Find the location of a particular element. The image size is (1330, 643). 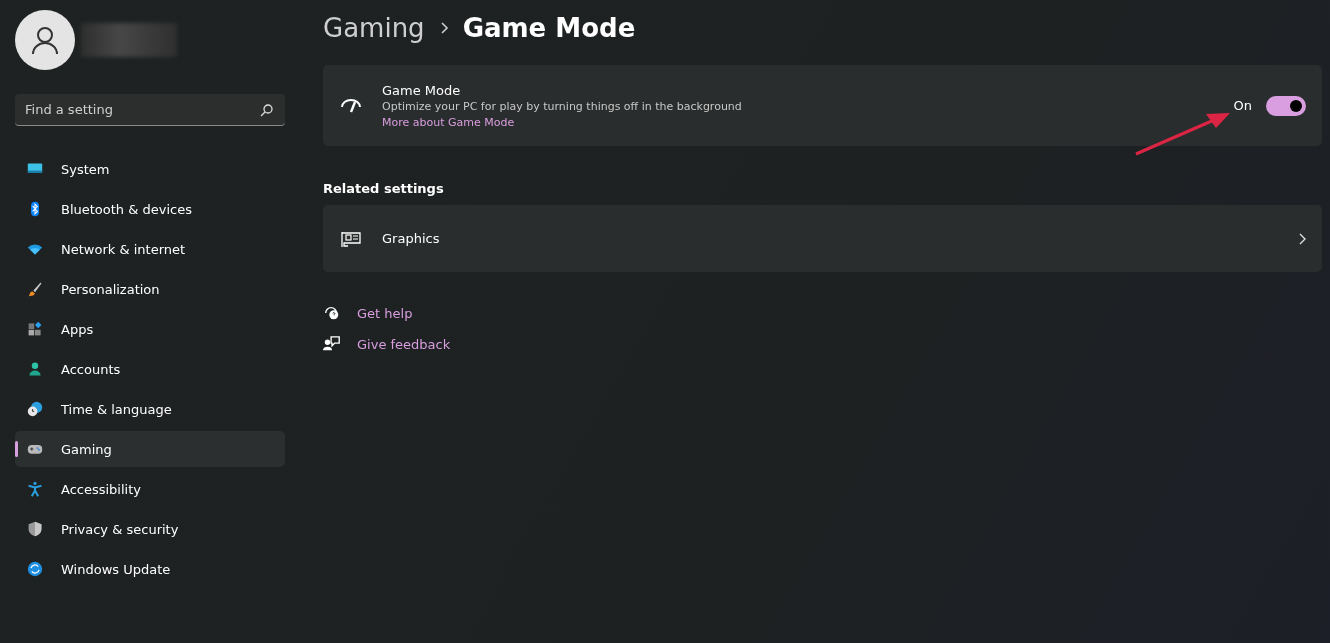

page-title: Game Mode is located at coordinates (549, 28).